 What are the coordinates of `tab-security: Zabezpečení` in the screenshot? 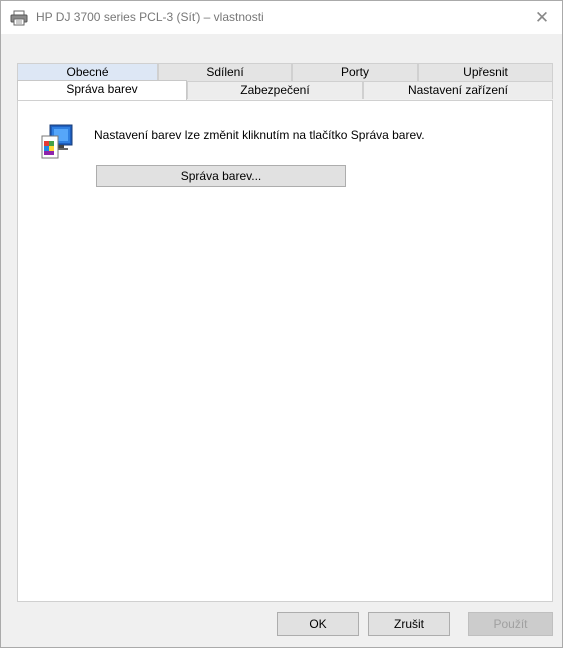 It's located at (275, 90).